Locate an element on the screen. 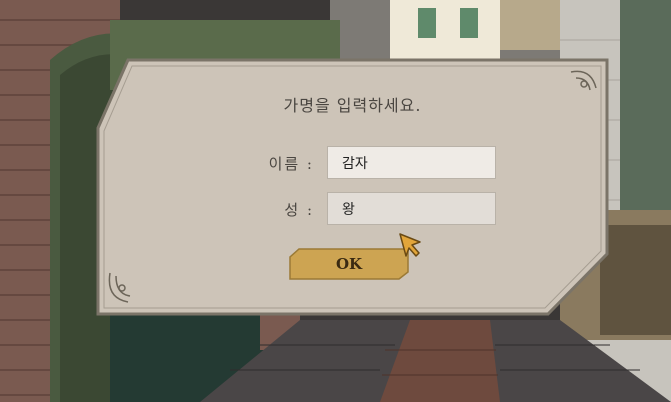  ok-button-label: OK is located at coordinates (349, 264).